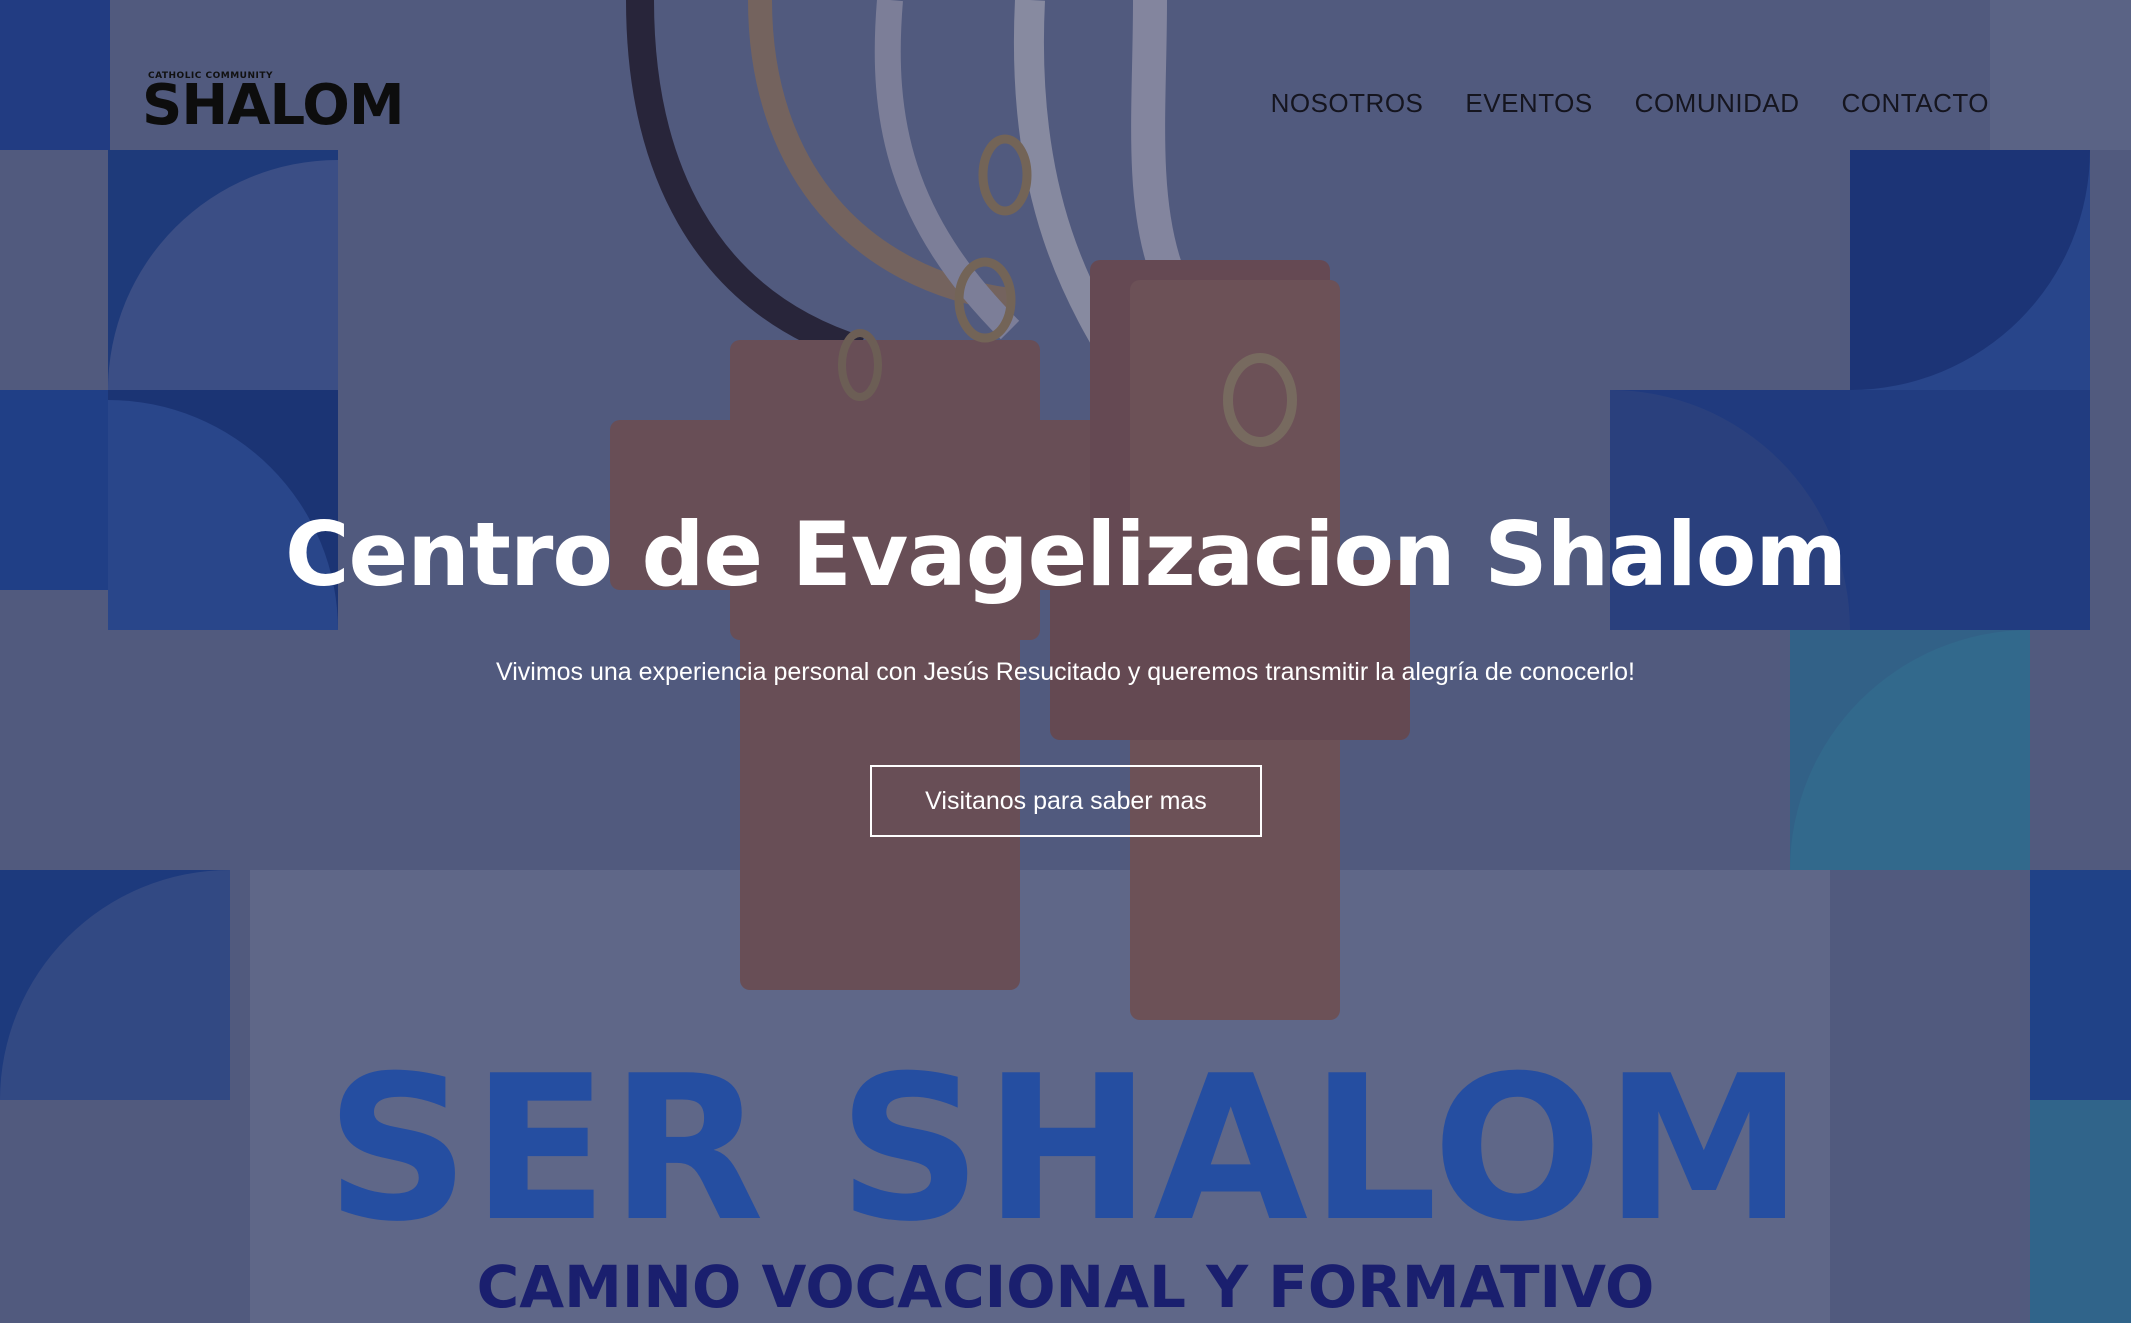 The width and height of the screenshot is (2131, 1323). I want to click on site-logo: CATHOLIC COMMUNITY SHALOM, so click(273, 103).